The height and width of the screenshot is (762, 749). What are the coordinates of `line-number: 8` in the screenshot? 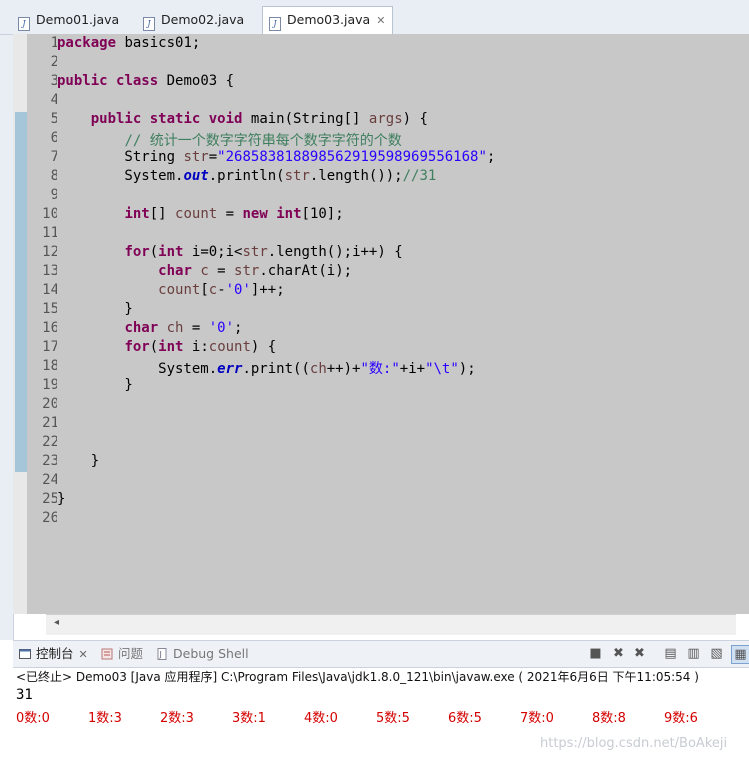 It's located at (54, 176).